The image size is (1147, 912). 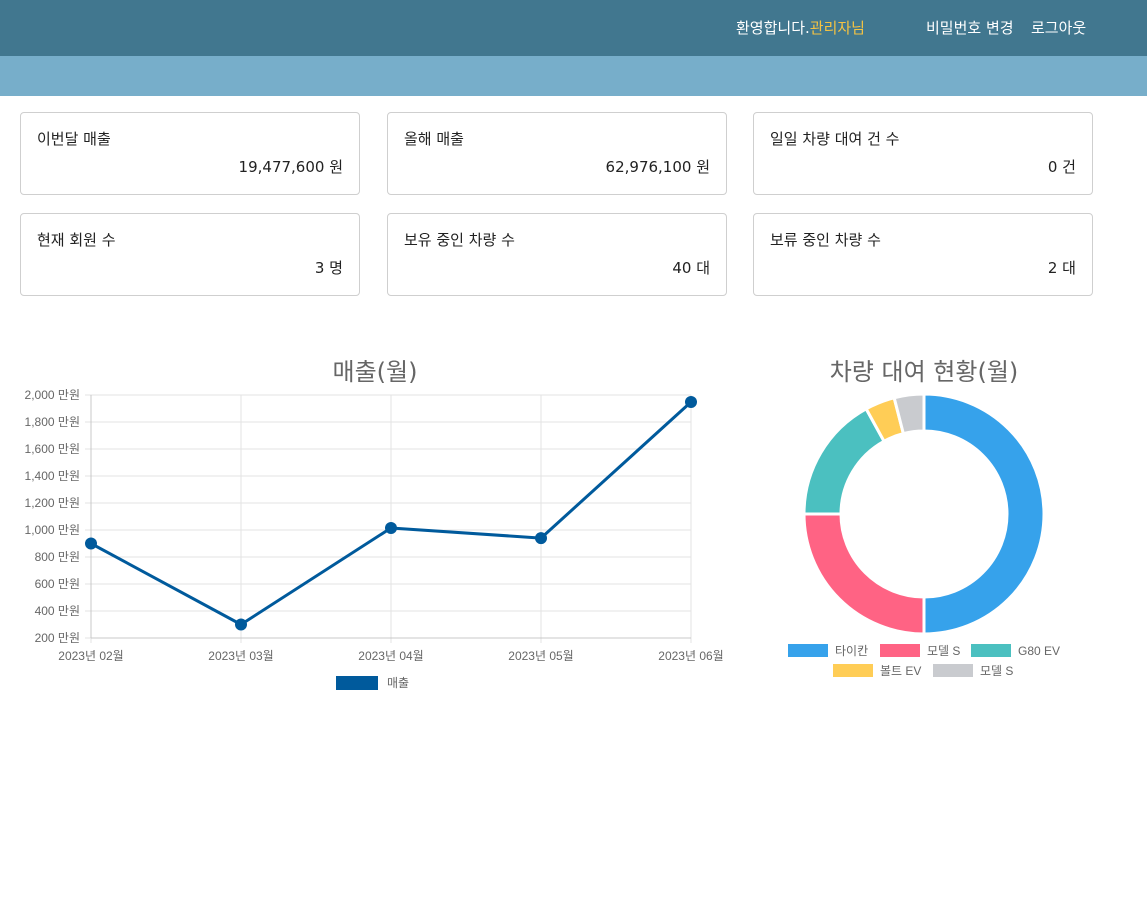 What do you see at coordinates (900, 671) in the screenshot?
I see `legend-label-3: 볼트 EV` at bounding box center [900, 671].